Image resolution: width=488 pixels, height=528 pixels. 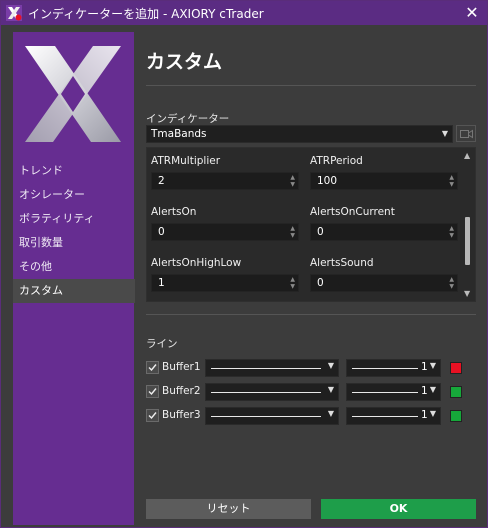 I want to click on param-atrperiod-input: 100 ▲ ▼, so click(x=384, y=181).